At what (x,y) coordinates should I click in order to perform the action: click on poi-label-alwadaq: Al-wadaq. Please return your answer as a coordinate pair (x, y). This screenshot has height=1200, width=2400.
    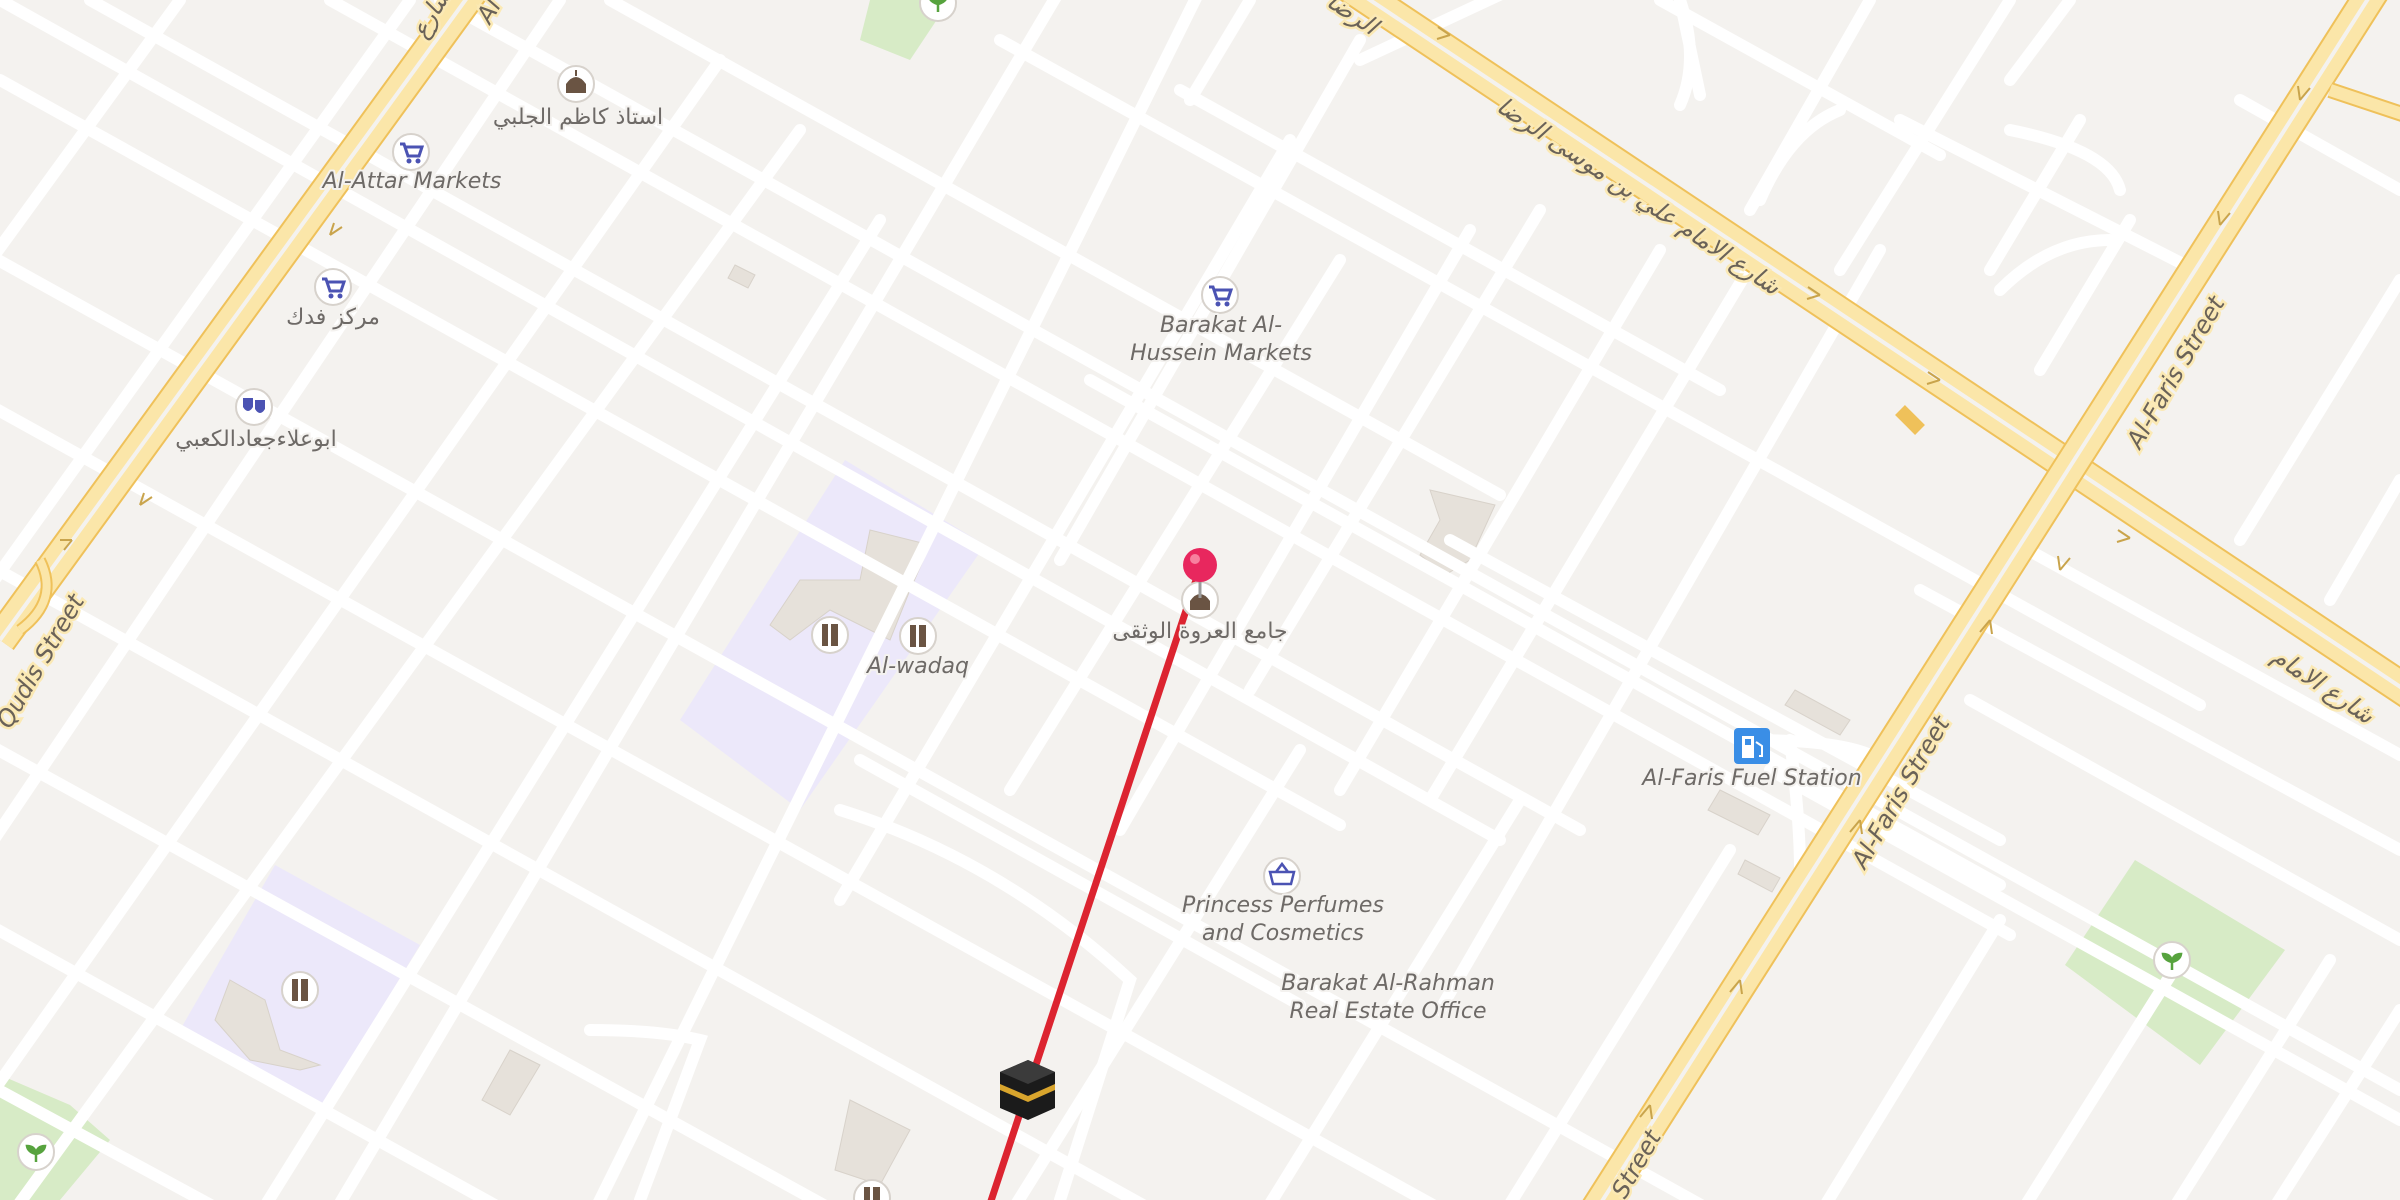
    Looking at the image, I should click on (917, 666).